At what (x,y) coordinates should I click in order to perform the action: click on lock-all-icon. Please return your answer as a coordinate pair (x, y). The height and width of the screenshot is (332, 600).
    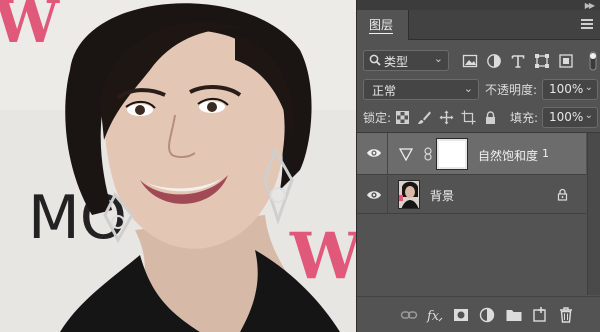
    Looking at the image, I should click on (490, 117).